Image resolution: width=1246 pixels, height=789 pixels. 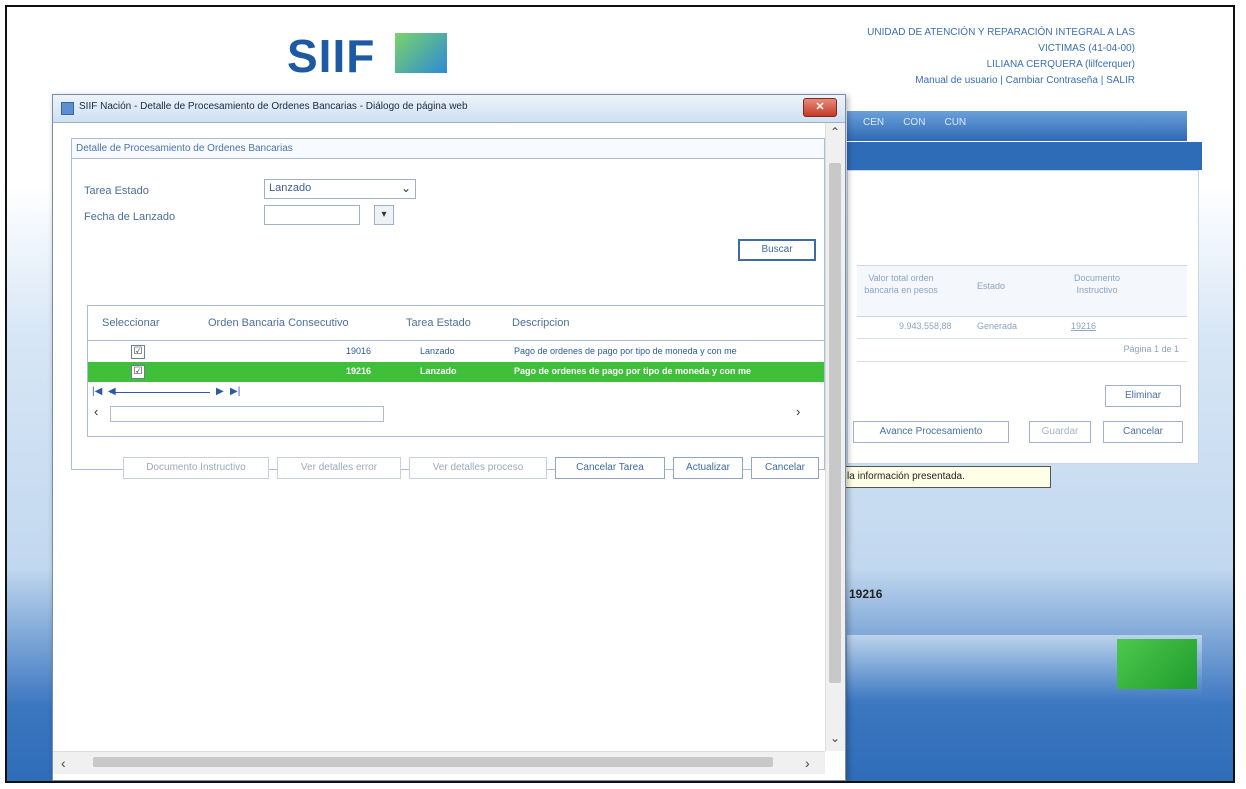 What do you see at coordinates (1060, 64) in the screenshot?
I see `user-name: LILIANA CERQUERA (lilfcerquer)` at bounding box center [1060, 64].